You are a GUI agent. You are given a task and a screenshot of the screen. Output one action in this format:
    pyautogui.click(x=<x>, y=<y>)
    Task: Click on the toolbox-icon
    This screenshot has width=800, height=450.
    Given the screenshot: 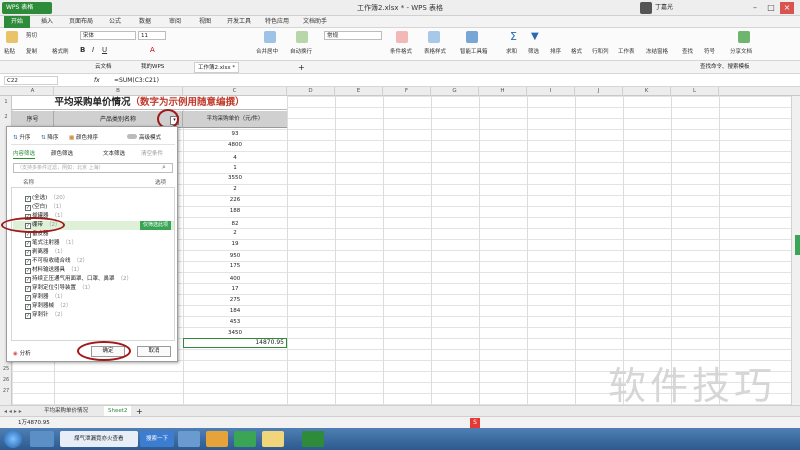 What is the action you would take?
    pyautogui.click(x=472, y=37)
    